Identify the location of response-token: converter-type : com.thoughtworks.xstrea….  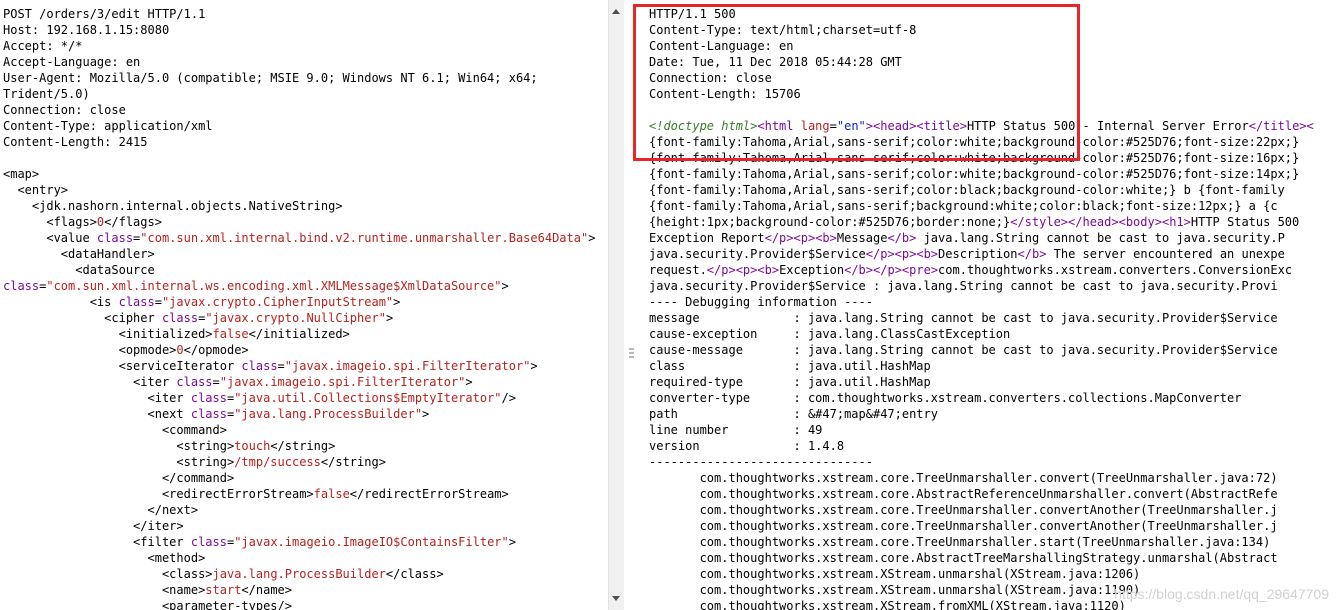
(945, 398).